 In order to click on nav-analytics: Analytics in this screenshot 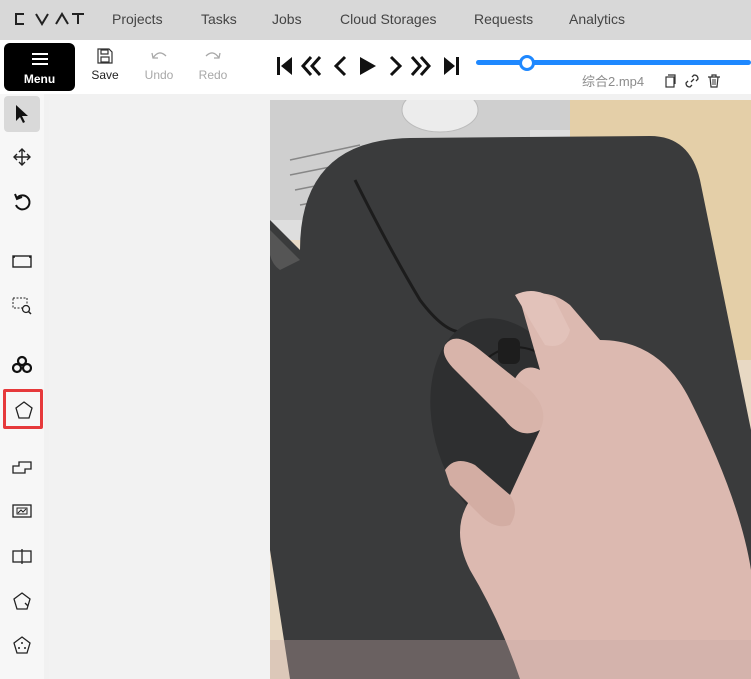, I will do `click(597, 19)`.